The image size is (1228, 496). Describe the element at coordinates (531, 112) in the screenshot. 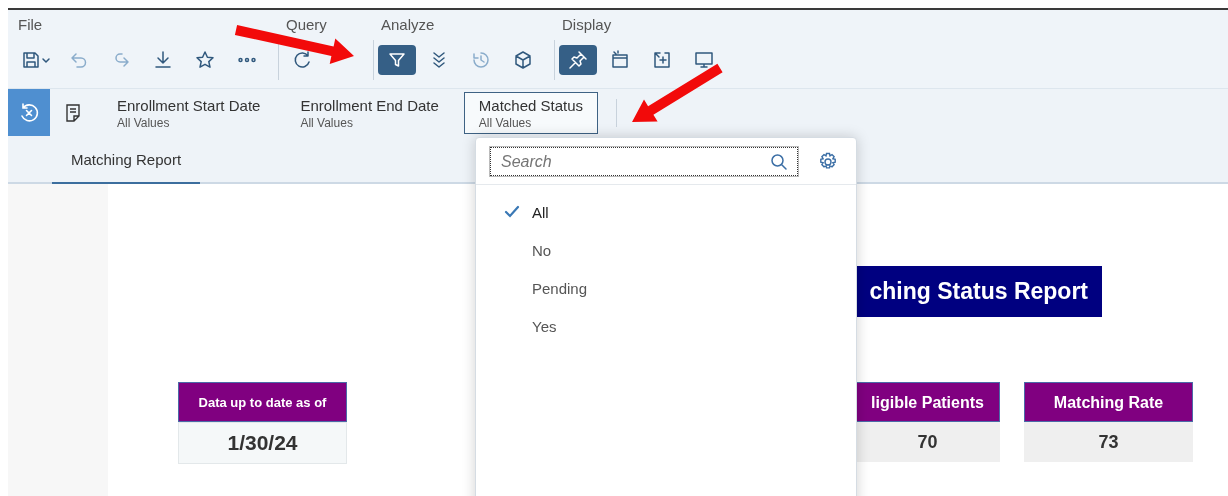

I see `filter-chip: Matched Status All Values` at that location.